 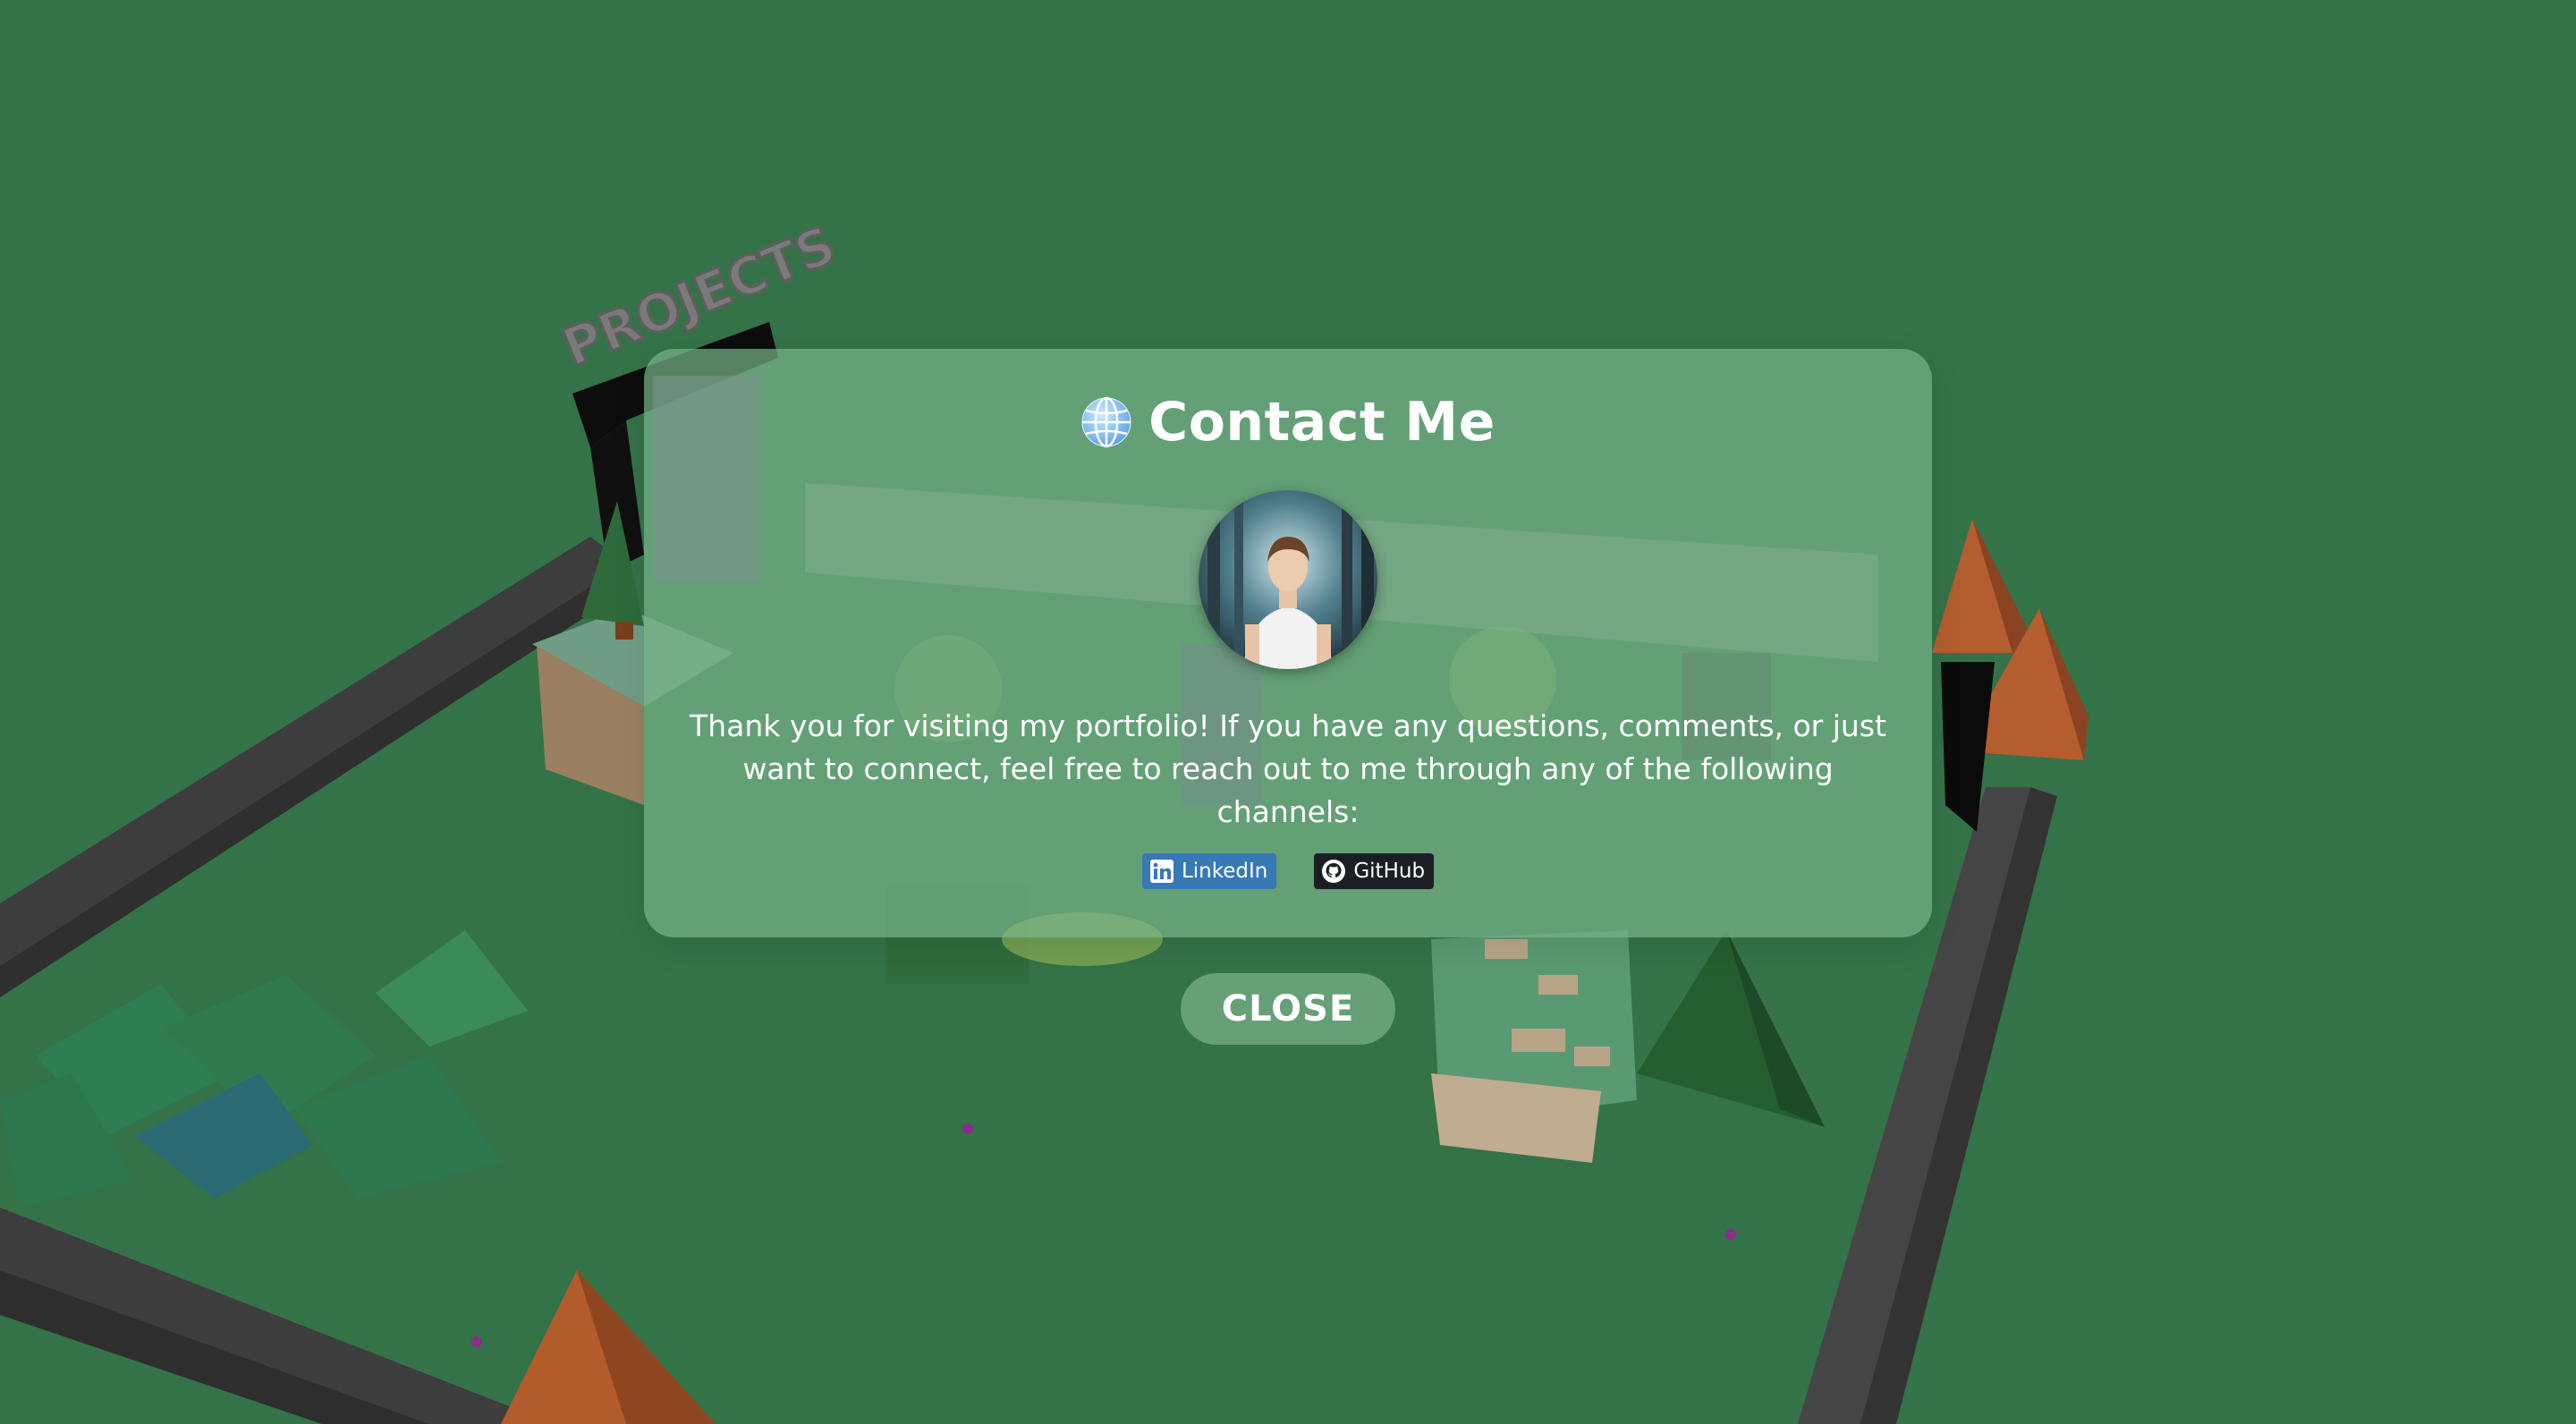 I want to click on github-icon, so click(x=1333, y=871).